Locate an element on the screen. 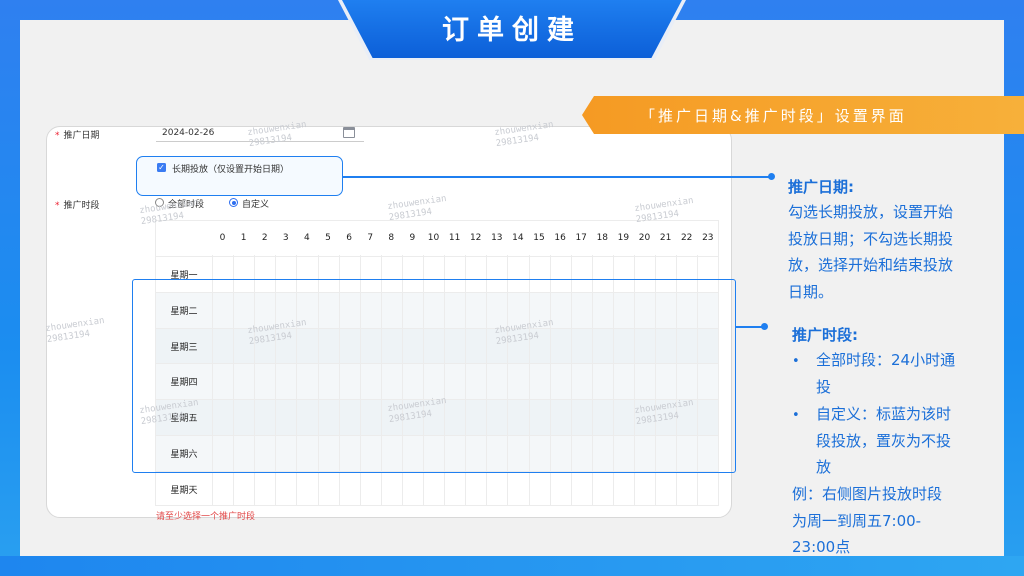 The image size is (1024, 576). side-bullet2-line: 放 is located at coordinates (824, 467).